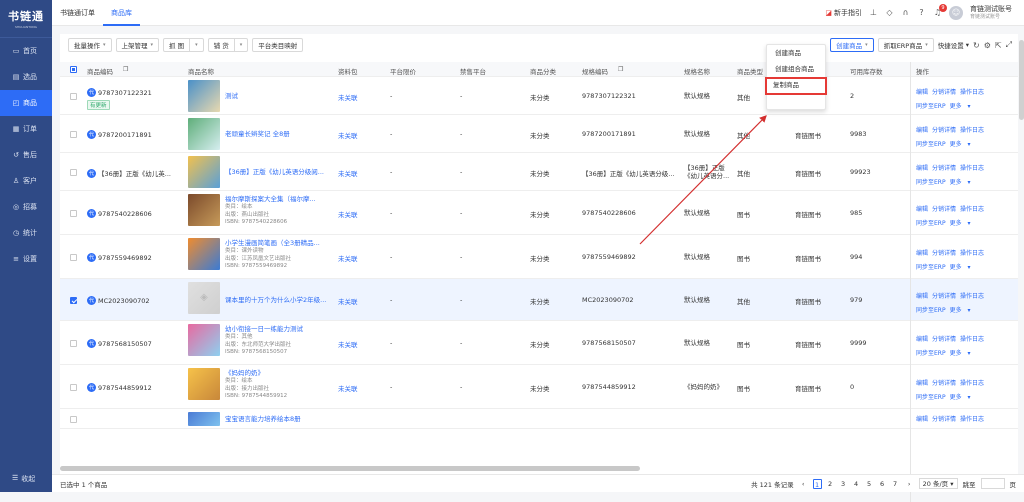  I want to click on goto-page-input, so click(992, 483).